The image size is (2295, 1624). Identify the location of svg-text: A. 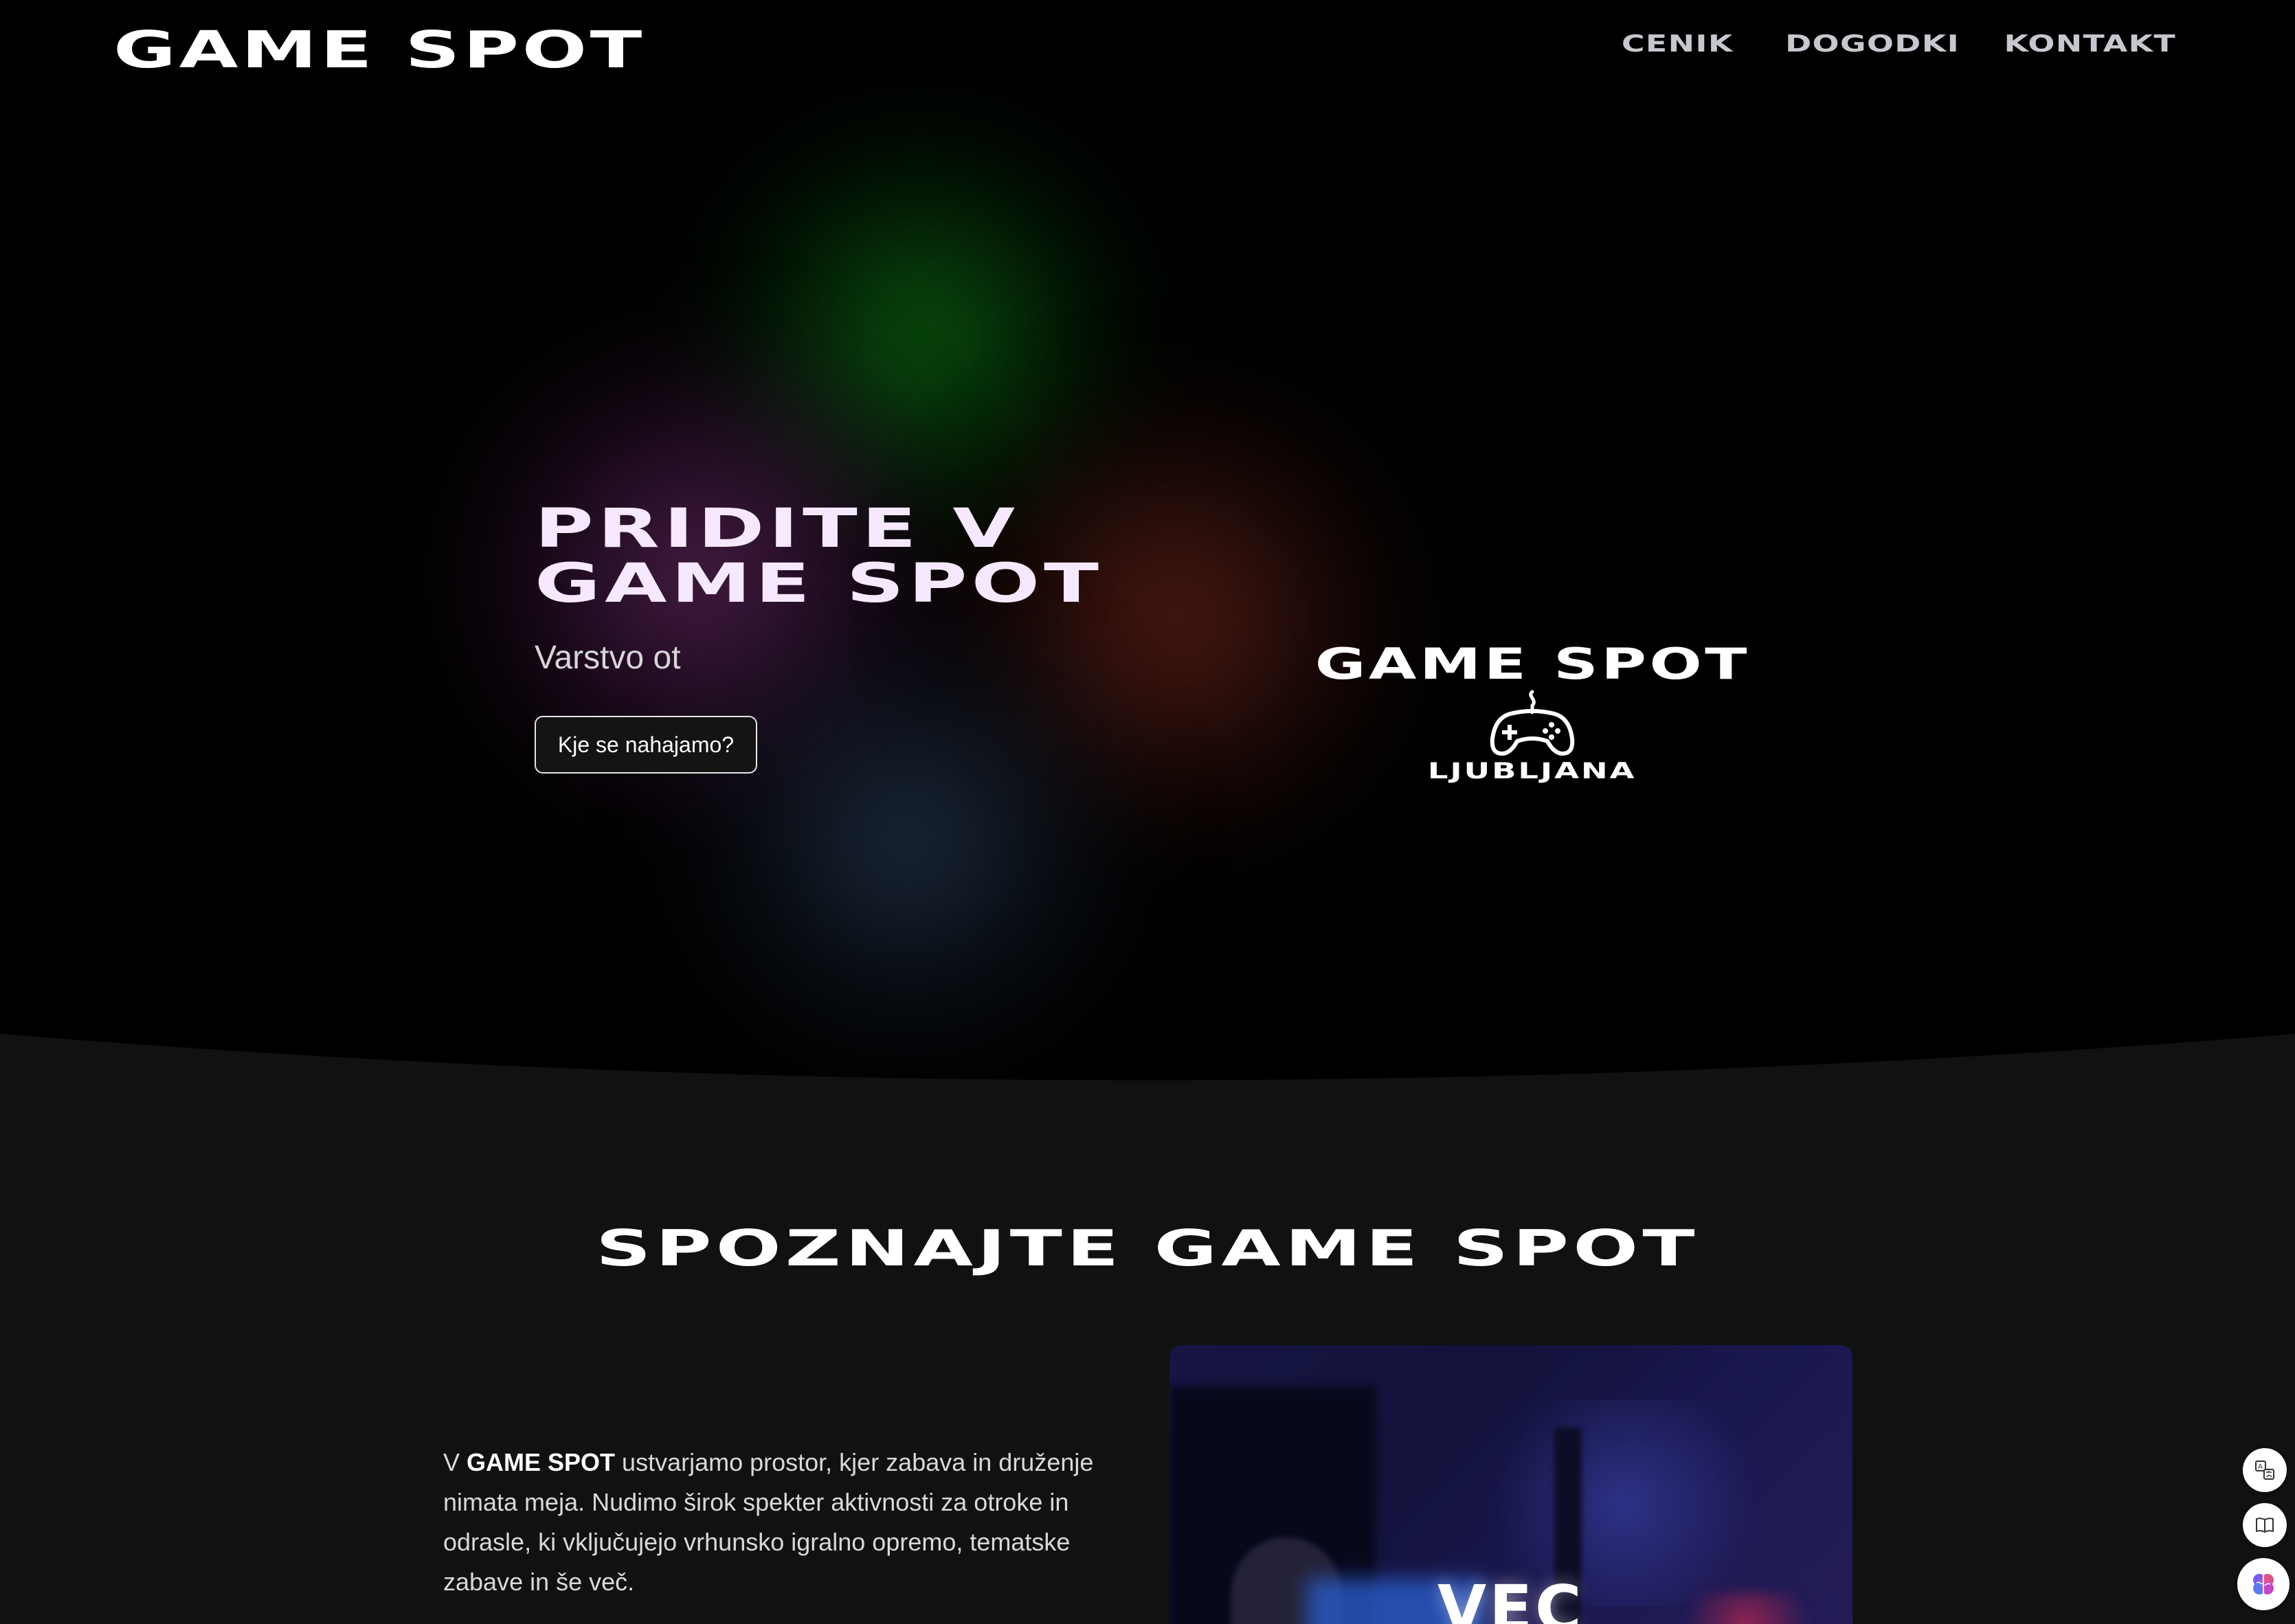
(2260, 1467).